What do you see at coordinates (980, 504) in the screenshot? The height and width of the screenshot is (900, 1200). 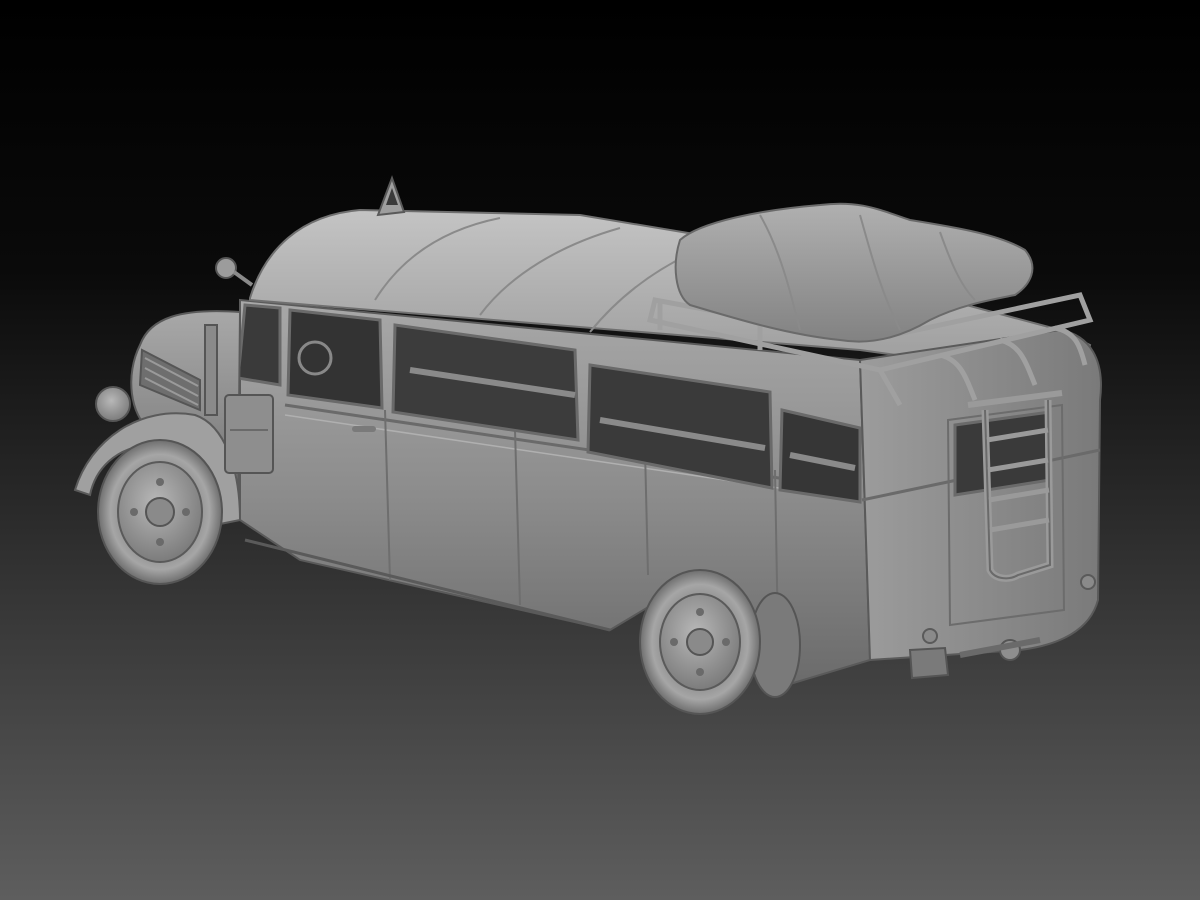 I see `bus-rear` at bounding box center [980, 504].